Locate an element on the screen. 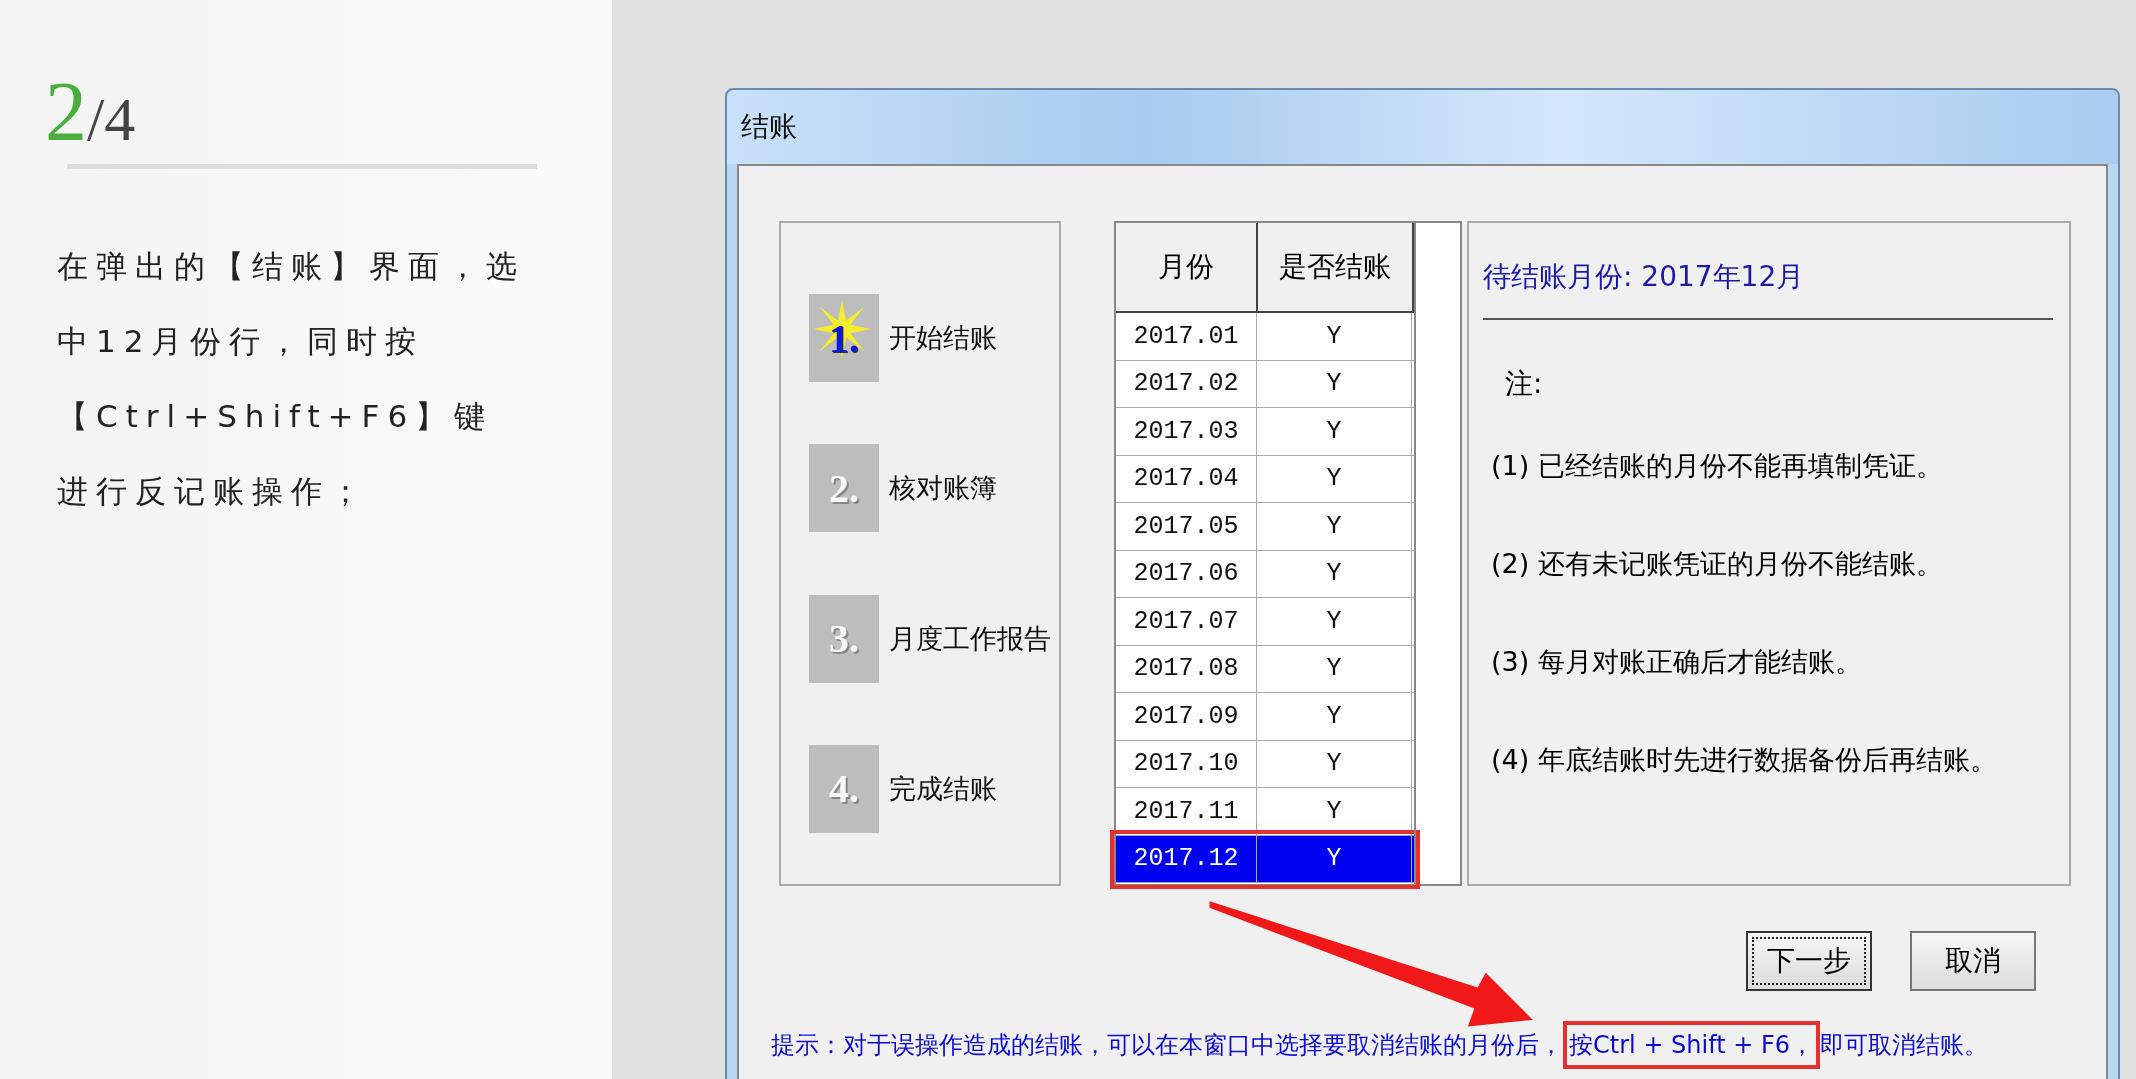 This screenshot has width=2136, height=1079. table-cell: 2017.05 is located at coordinates (1186, 526).